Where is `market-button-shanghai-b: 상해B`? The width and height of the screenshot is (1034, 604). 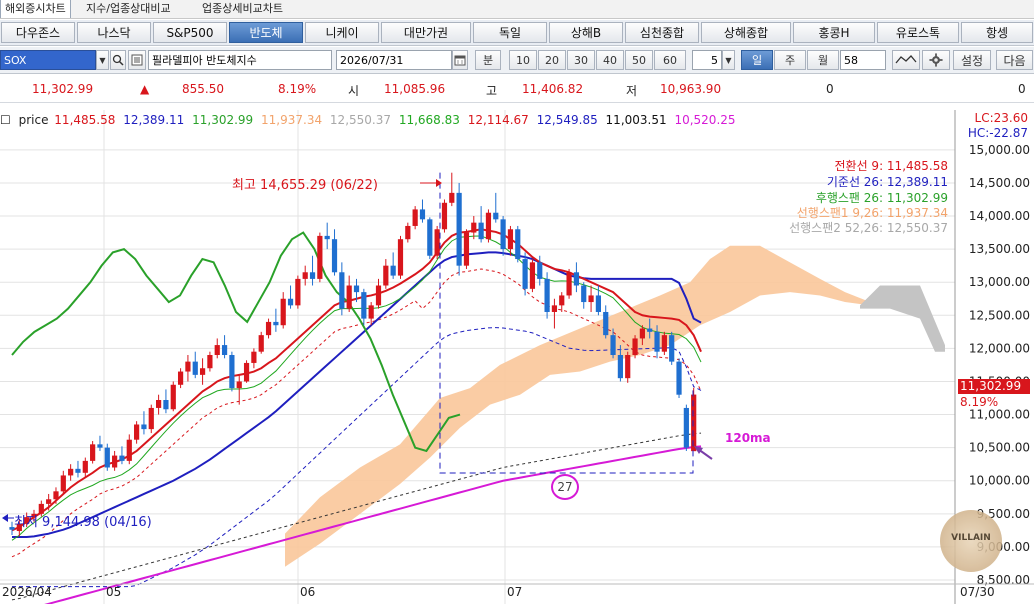 market-button-shanghai-b: 상해B is located at coordinates (586, 32).